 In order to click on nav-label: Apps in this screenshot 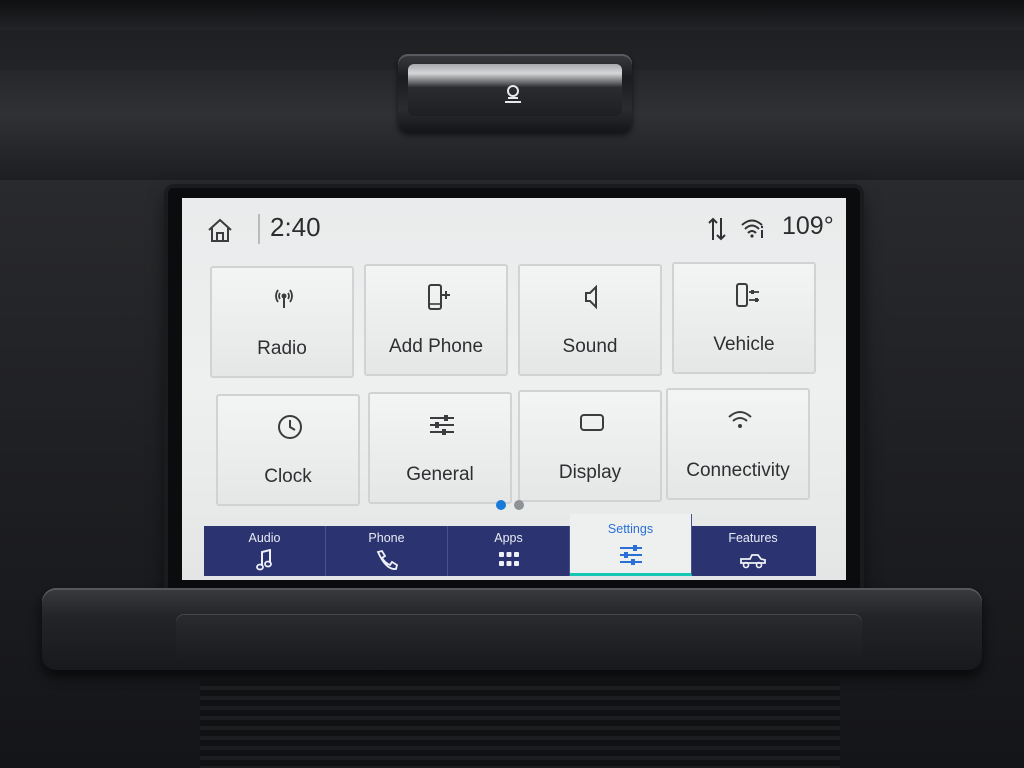, I will do `click(508, 538)`.